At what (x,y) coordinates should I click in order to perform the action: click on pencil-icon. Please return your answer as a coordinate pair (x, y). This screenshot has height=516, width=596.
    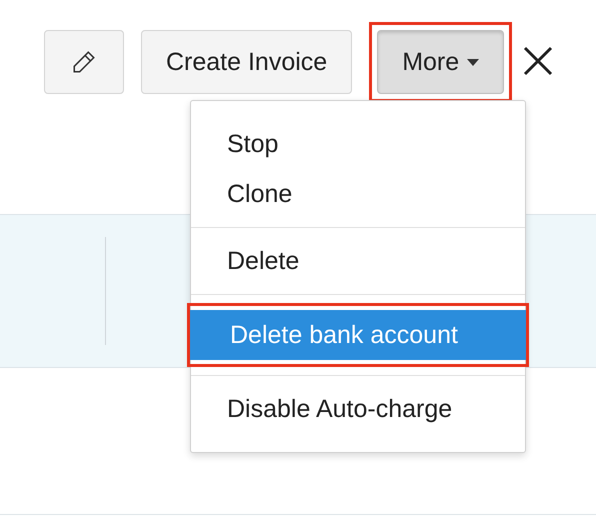
    Looking at the image, I should click on (84, 62).